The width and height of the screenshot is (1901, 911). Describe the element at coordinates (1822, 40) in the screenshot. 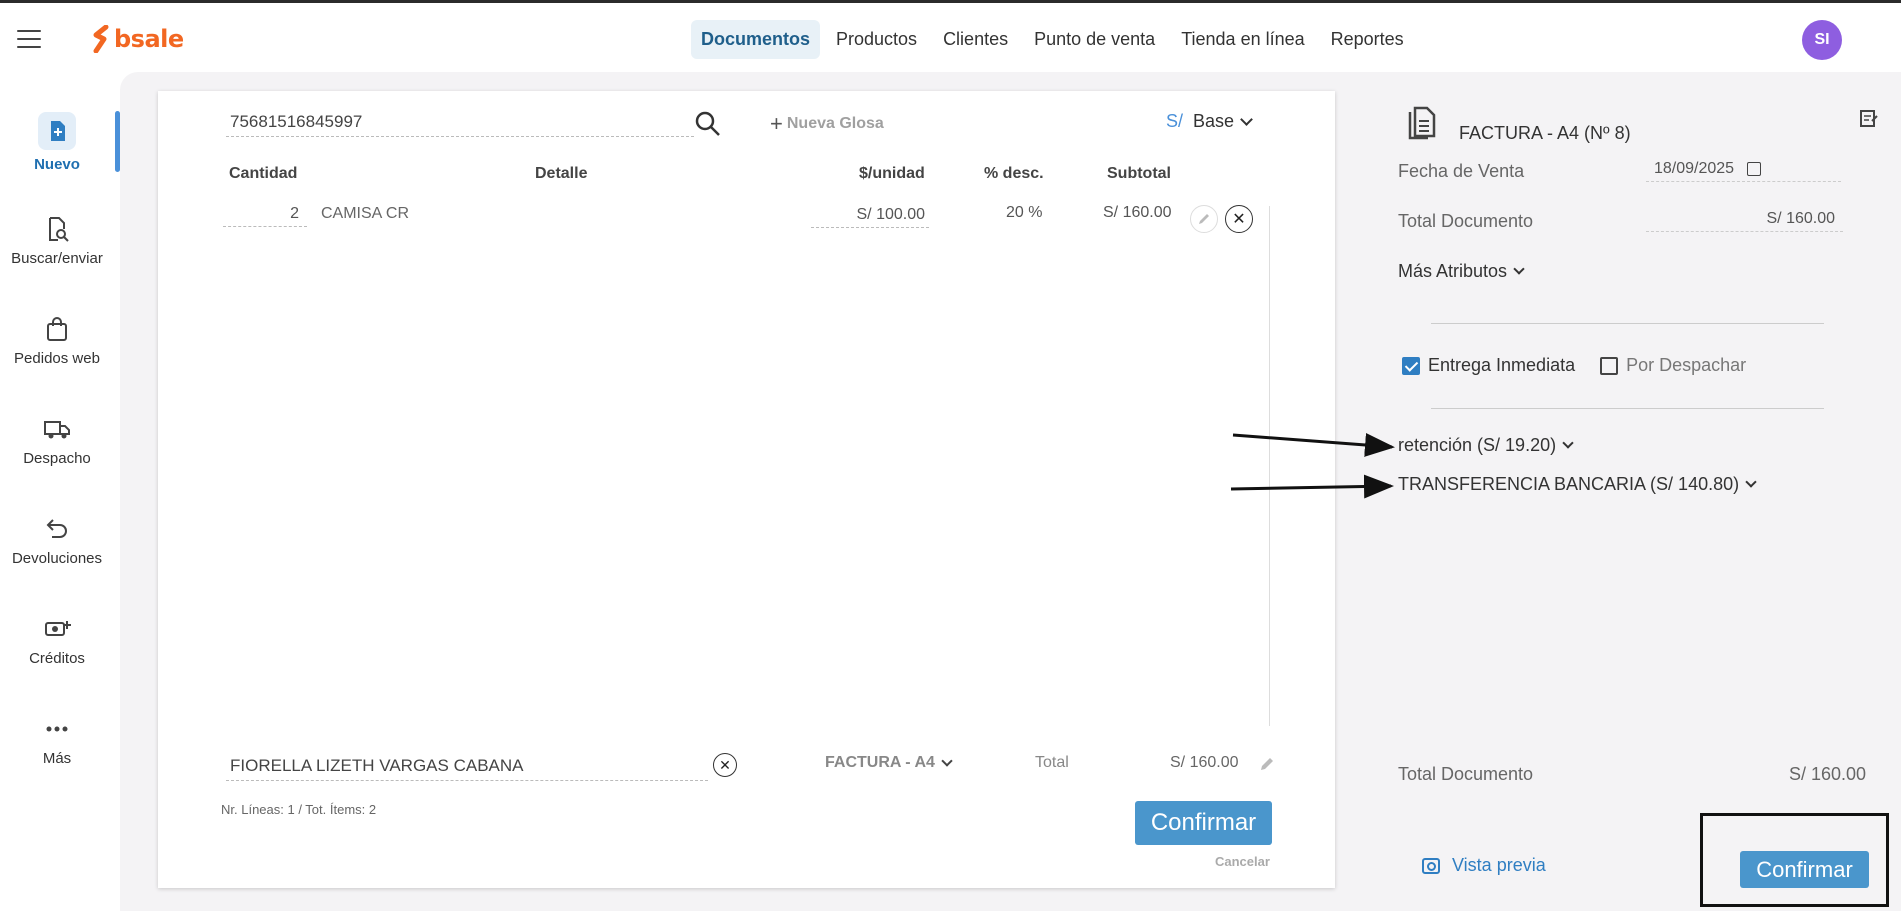

I see `user-avatar: SI` at that location.